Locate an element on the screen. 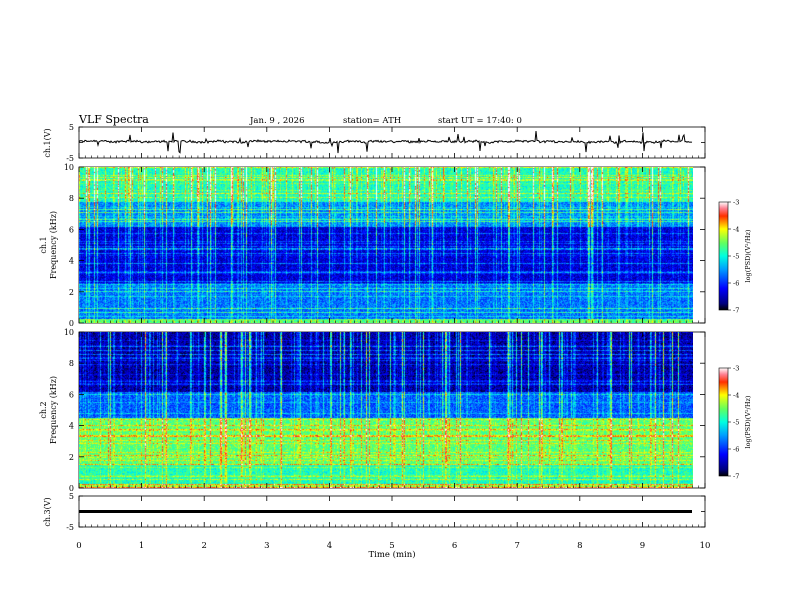  x-tick-label: 2 is located at coordinates (203, 546).